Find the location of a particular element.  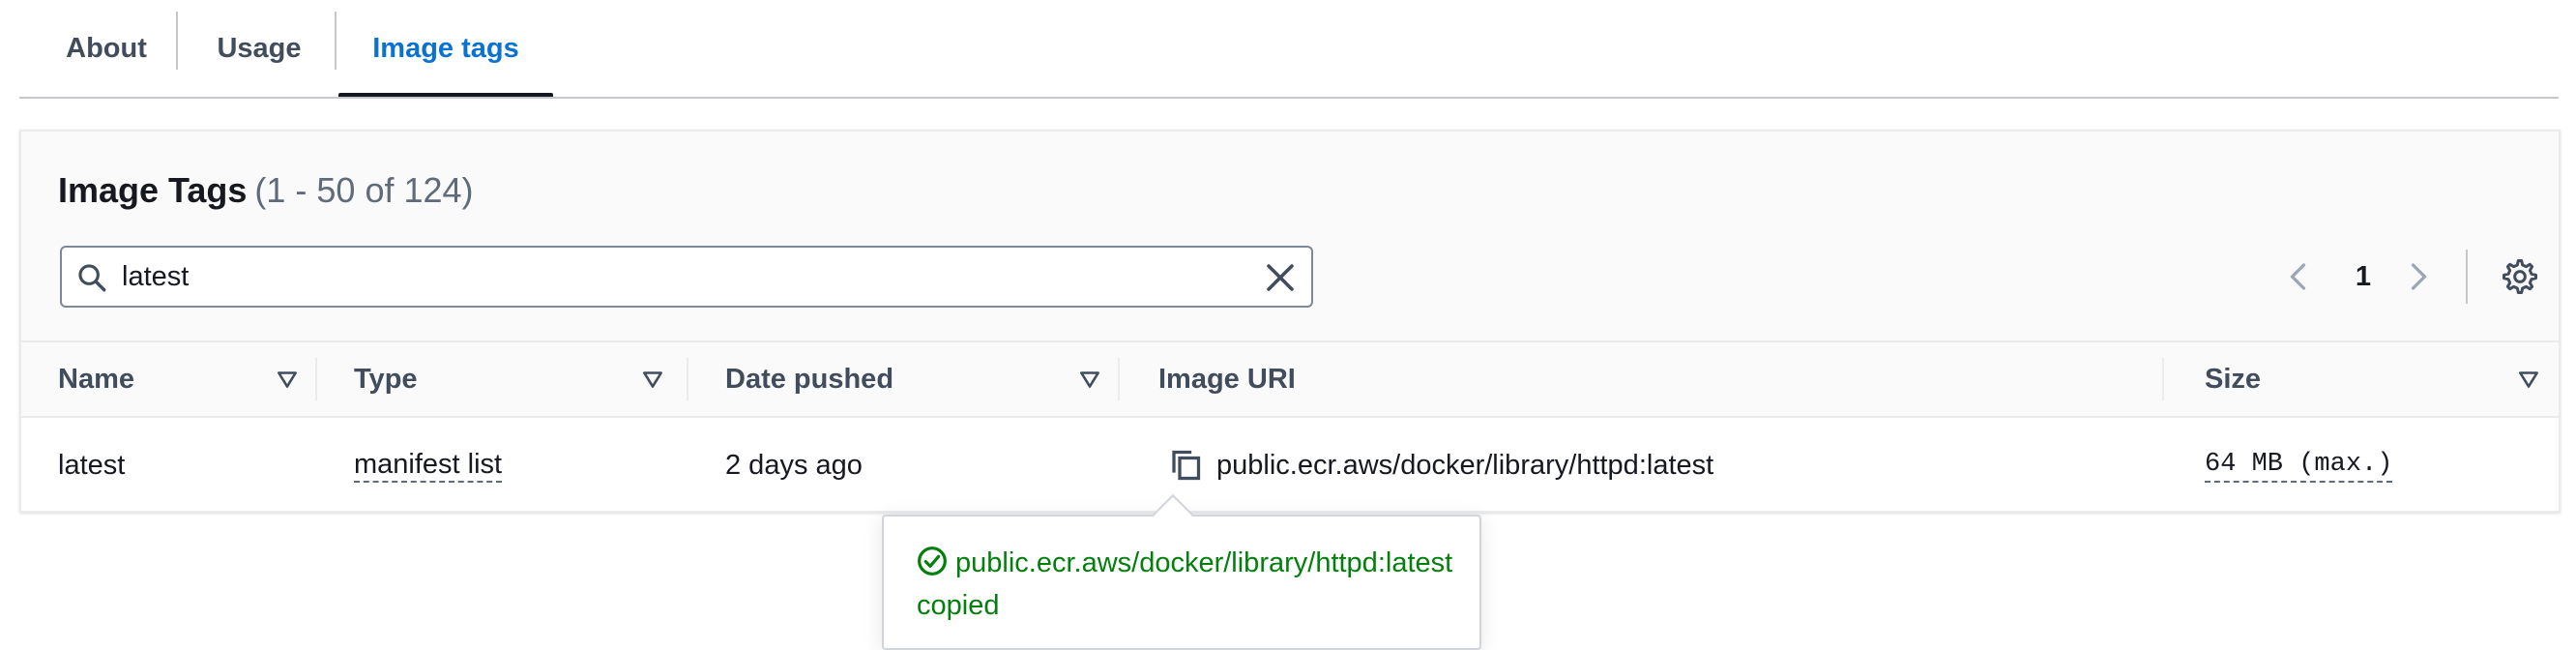

panel-title: Image Tags (1 - 50 of 124) is located at coordinates (266, 190).